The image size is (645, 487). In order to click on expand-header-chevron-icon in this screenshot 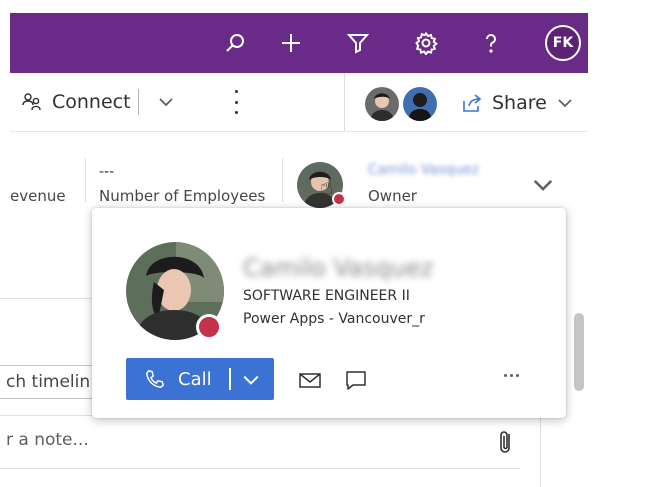, I will do `click(543, 185)`.